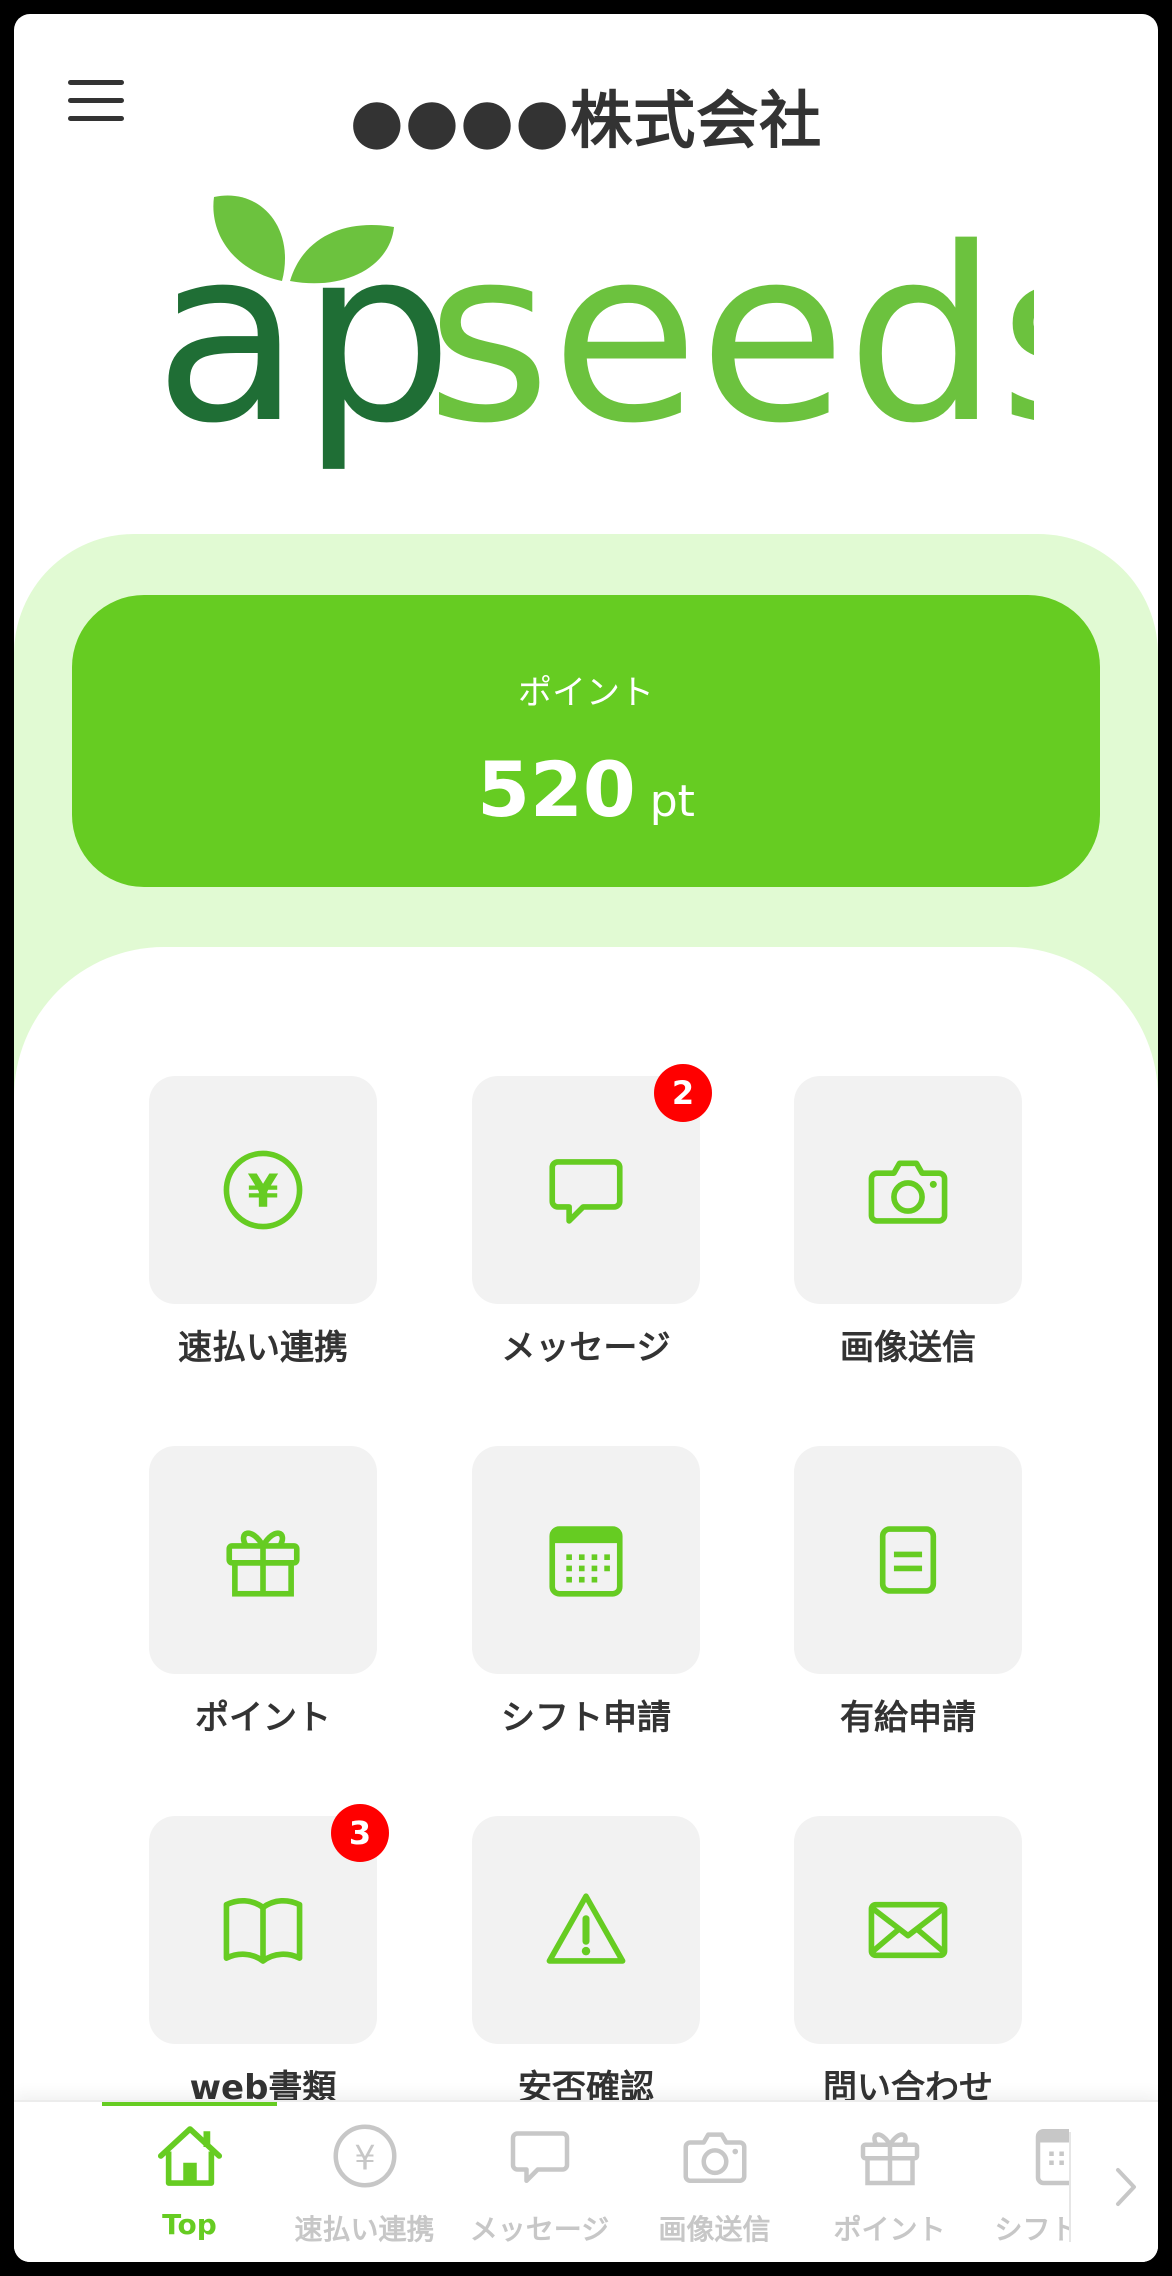 The height and width of the screenshot is (2276, 1172). I want to click on document-icon, so click(908, 1560).